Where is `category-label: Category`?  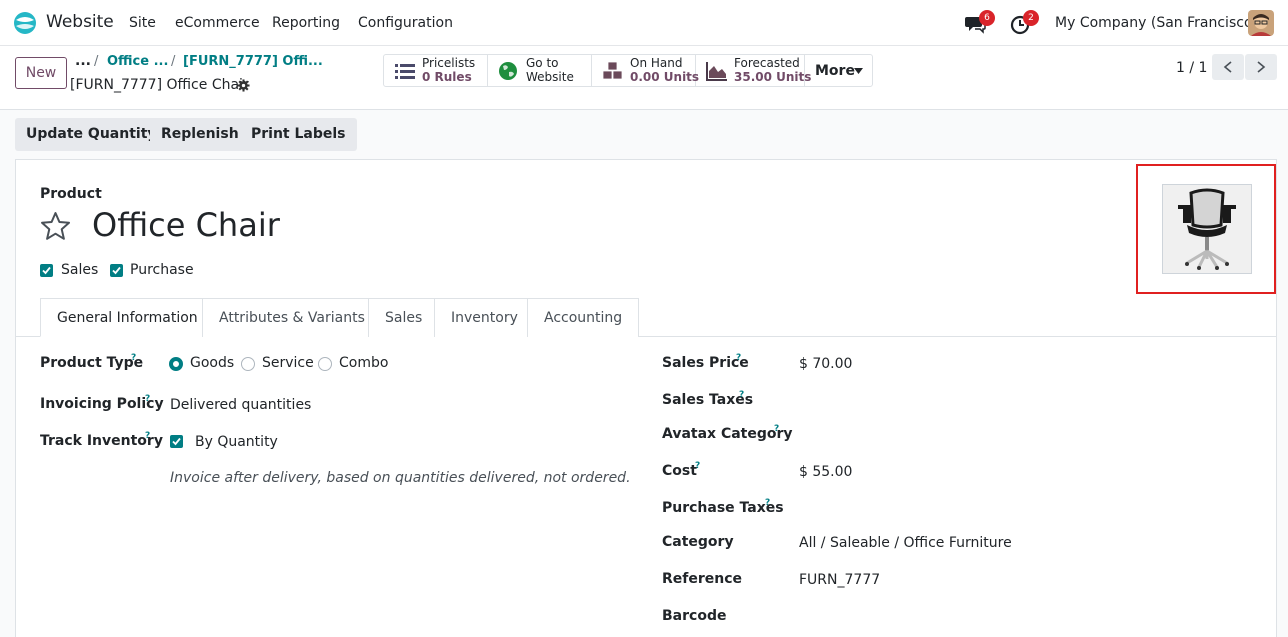
category-label: Category is located at coordinates (698, 542).